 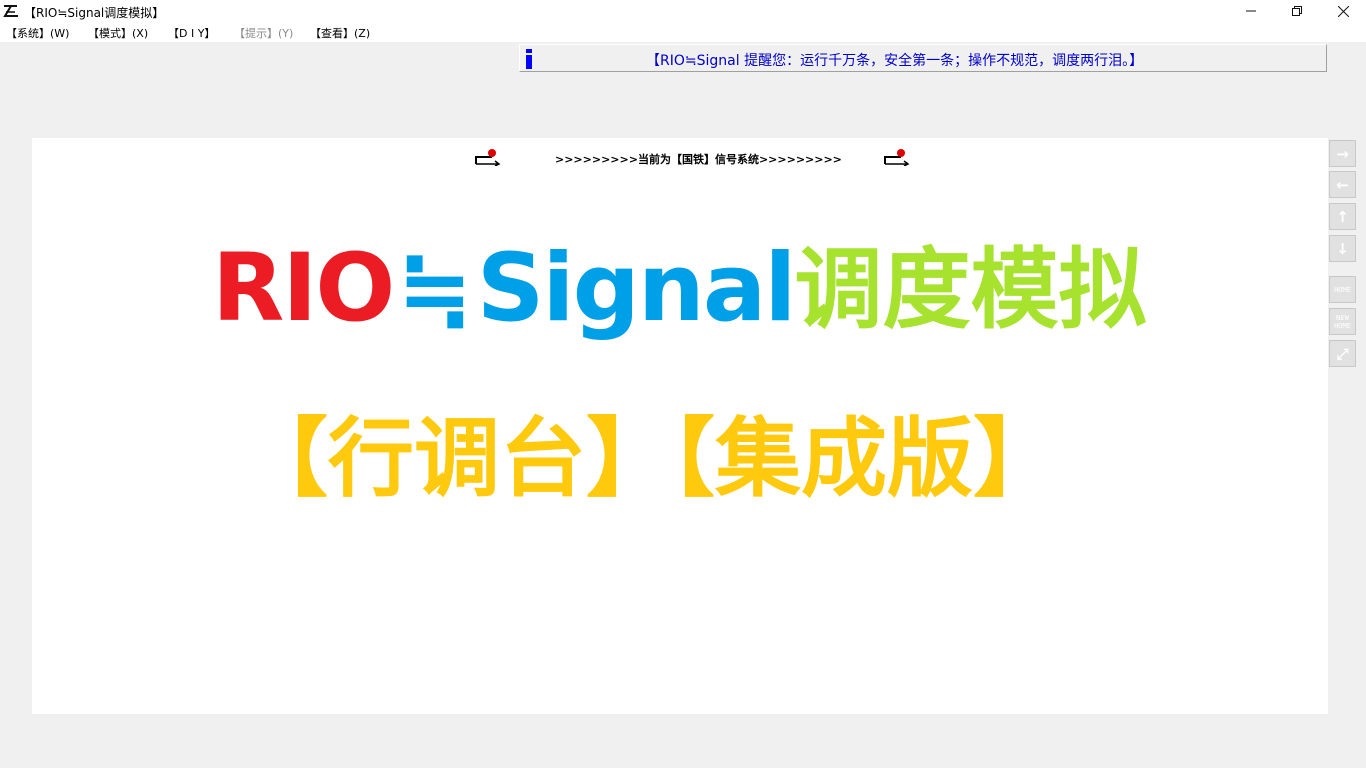 I want to click on scroll-down-button: ↓, so click(x=1342, y=248).